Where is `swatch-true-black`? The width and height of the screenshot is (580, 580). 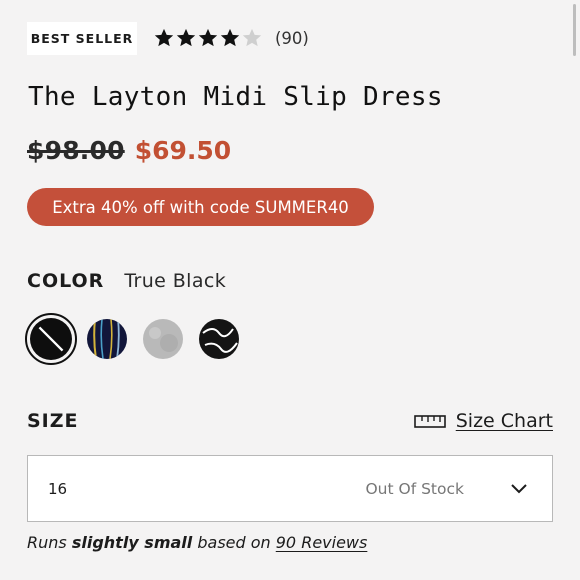
swatch-true-black is located at coordinates (51, 339).